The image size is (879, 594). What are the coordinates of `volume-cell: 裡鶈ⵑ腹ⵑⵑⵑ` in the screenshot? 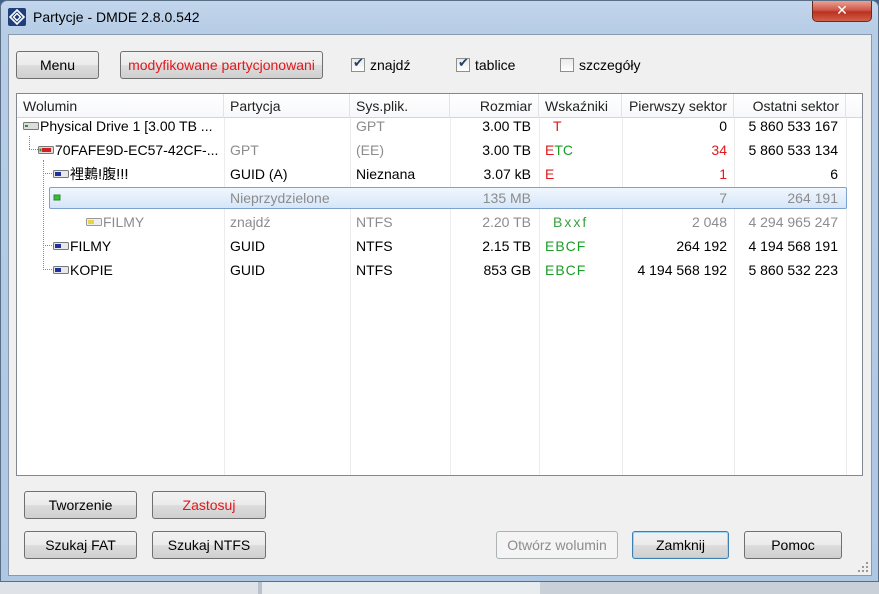 It's located at (99, 174).